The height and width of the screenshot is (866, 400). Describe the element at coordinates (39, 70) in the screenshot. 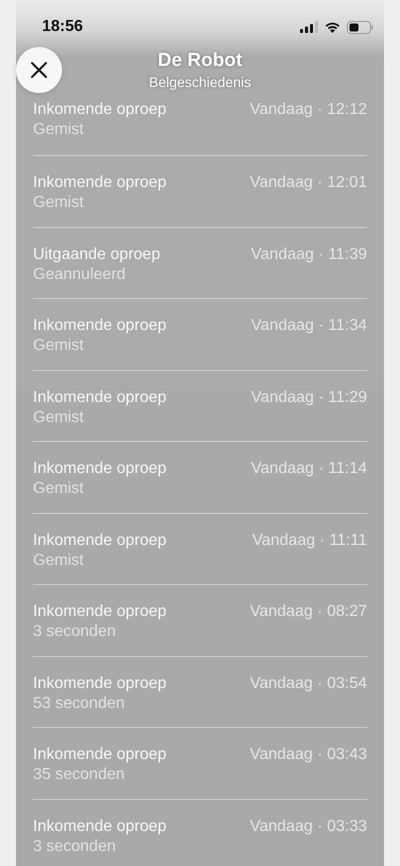

I see `close-icon` at that location.